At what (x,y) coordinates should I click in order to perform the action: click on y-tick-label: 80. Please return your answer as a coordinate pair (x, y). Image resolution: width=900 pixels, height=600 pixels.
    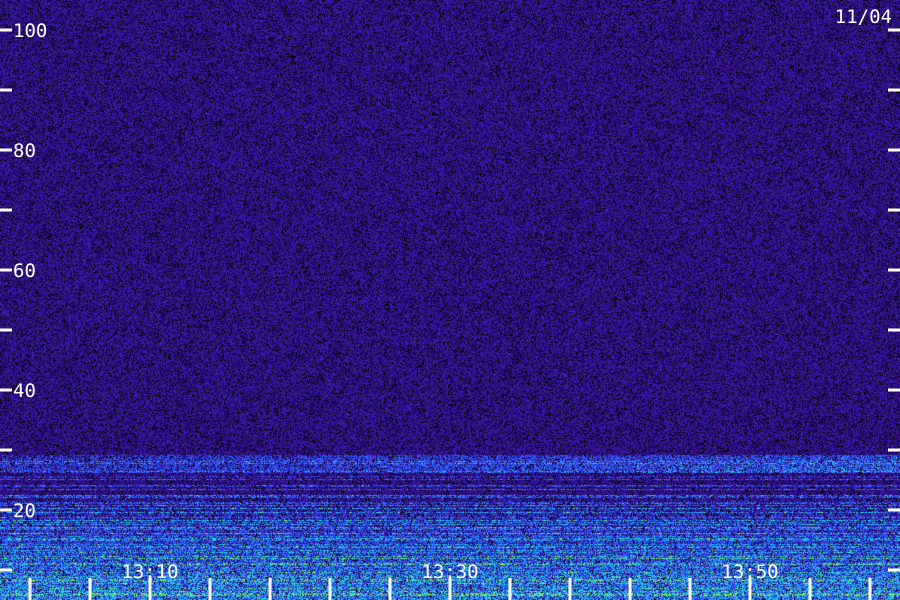
    Looking at the image, I should click on (24, 151).